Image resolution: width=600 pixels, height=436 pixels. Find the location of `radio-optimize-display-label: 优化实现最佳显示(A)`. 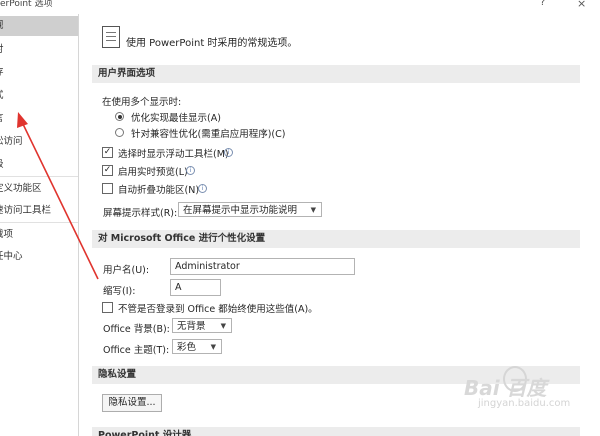

radio-optimize-display-label: 优化实现最佳显示(A) is located at coordinates (176, 117).